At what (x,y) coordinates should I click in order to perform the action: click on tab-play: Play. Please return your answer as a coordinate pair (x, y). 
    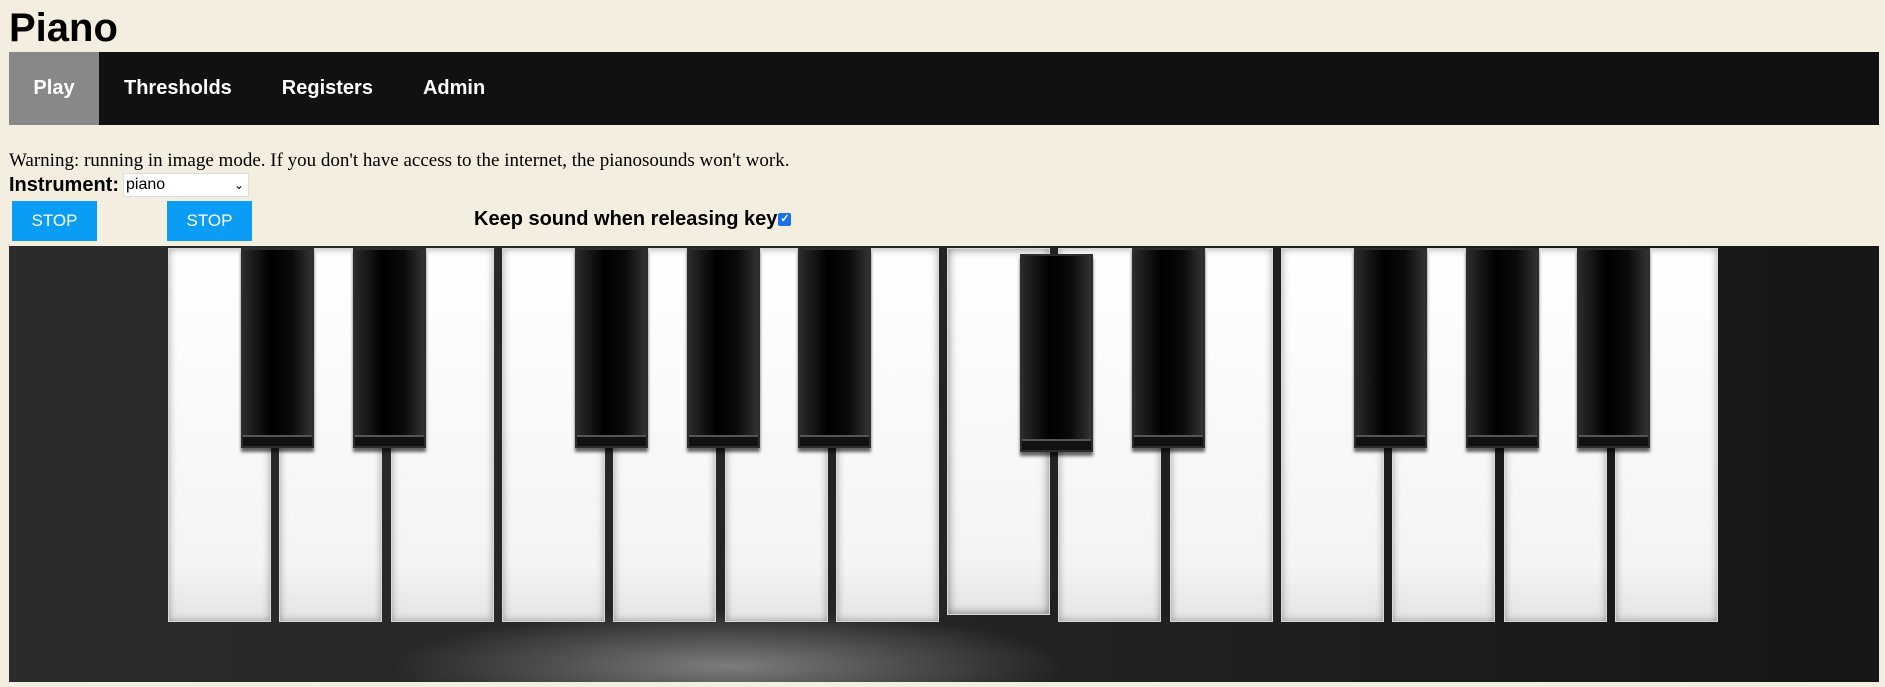
    Looking at the image, I should click on (54, 88).